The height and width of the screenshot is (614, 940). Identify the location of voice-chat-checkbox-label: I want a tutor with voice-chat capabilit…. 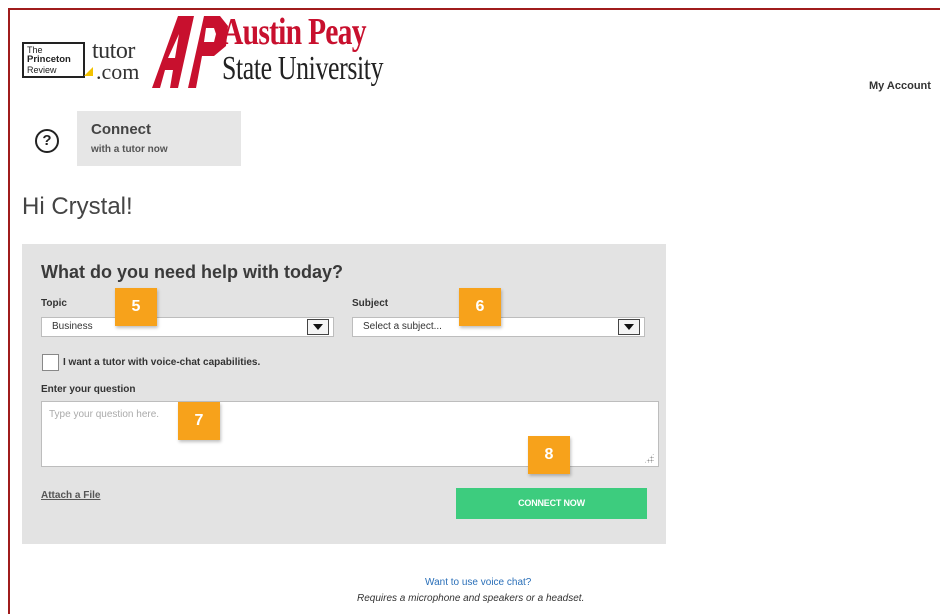
(161, 362).